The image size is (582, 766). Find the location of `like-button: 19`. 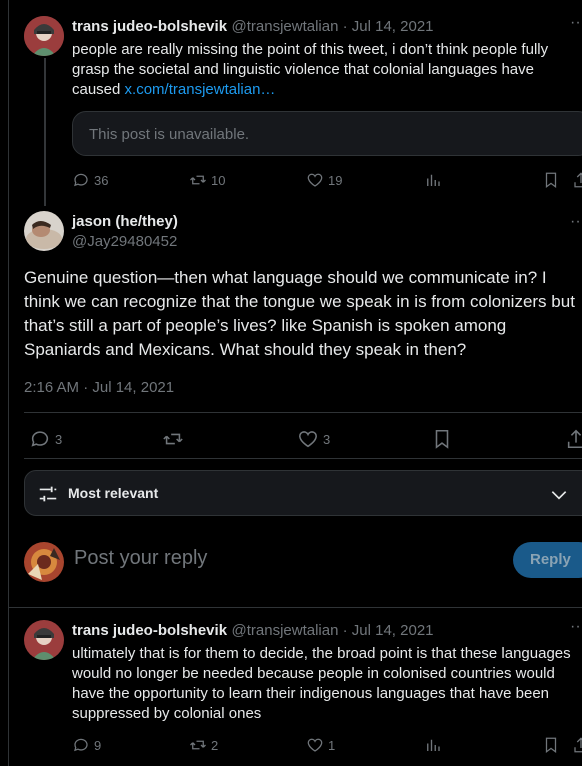

like-button: 19 is located at coordinates (324, 180).